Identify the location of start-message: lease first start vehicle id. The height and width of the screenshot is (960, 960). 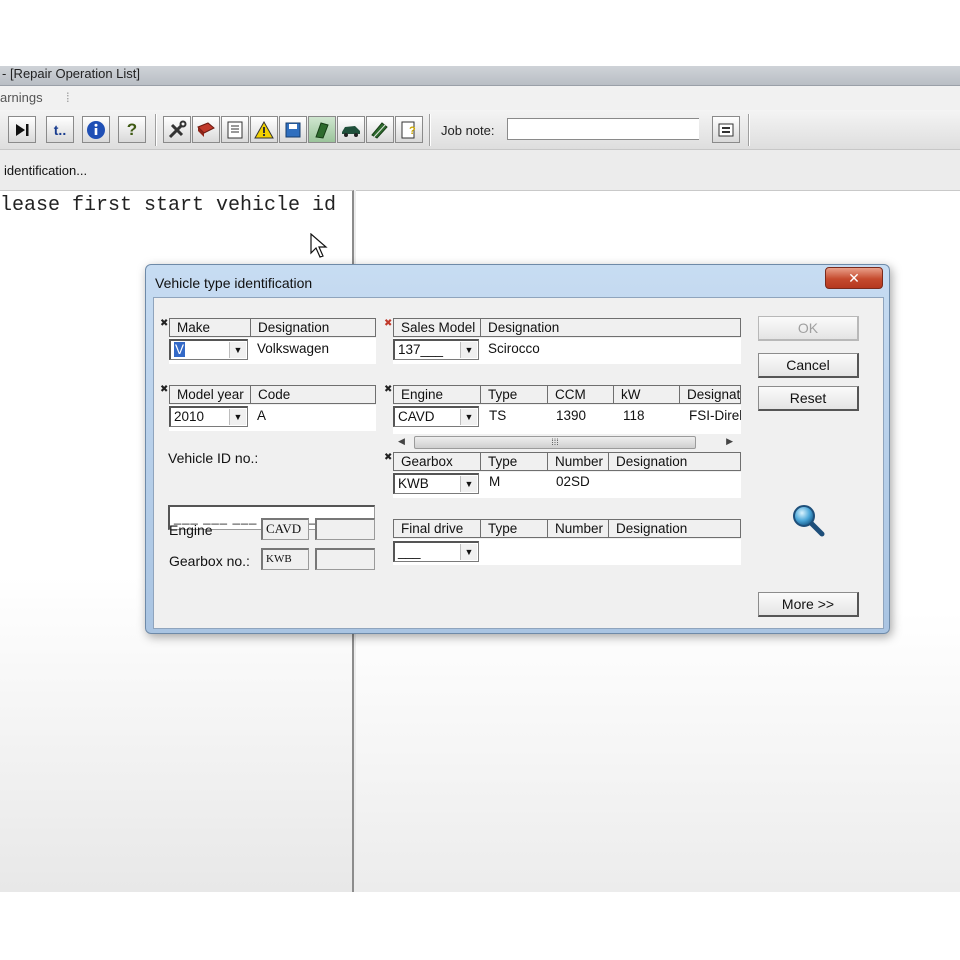
(168, 205).